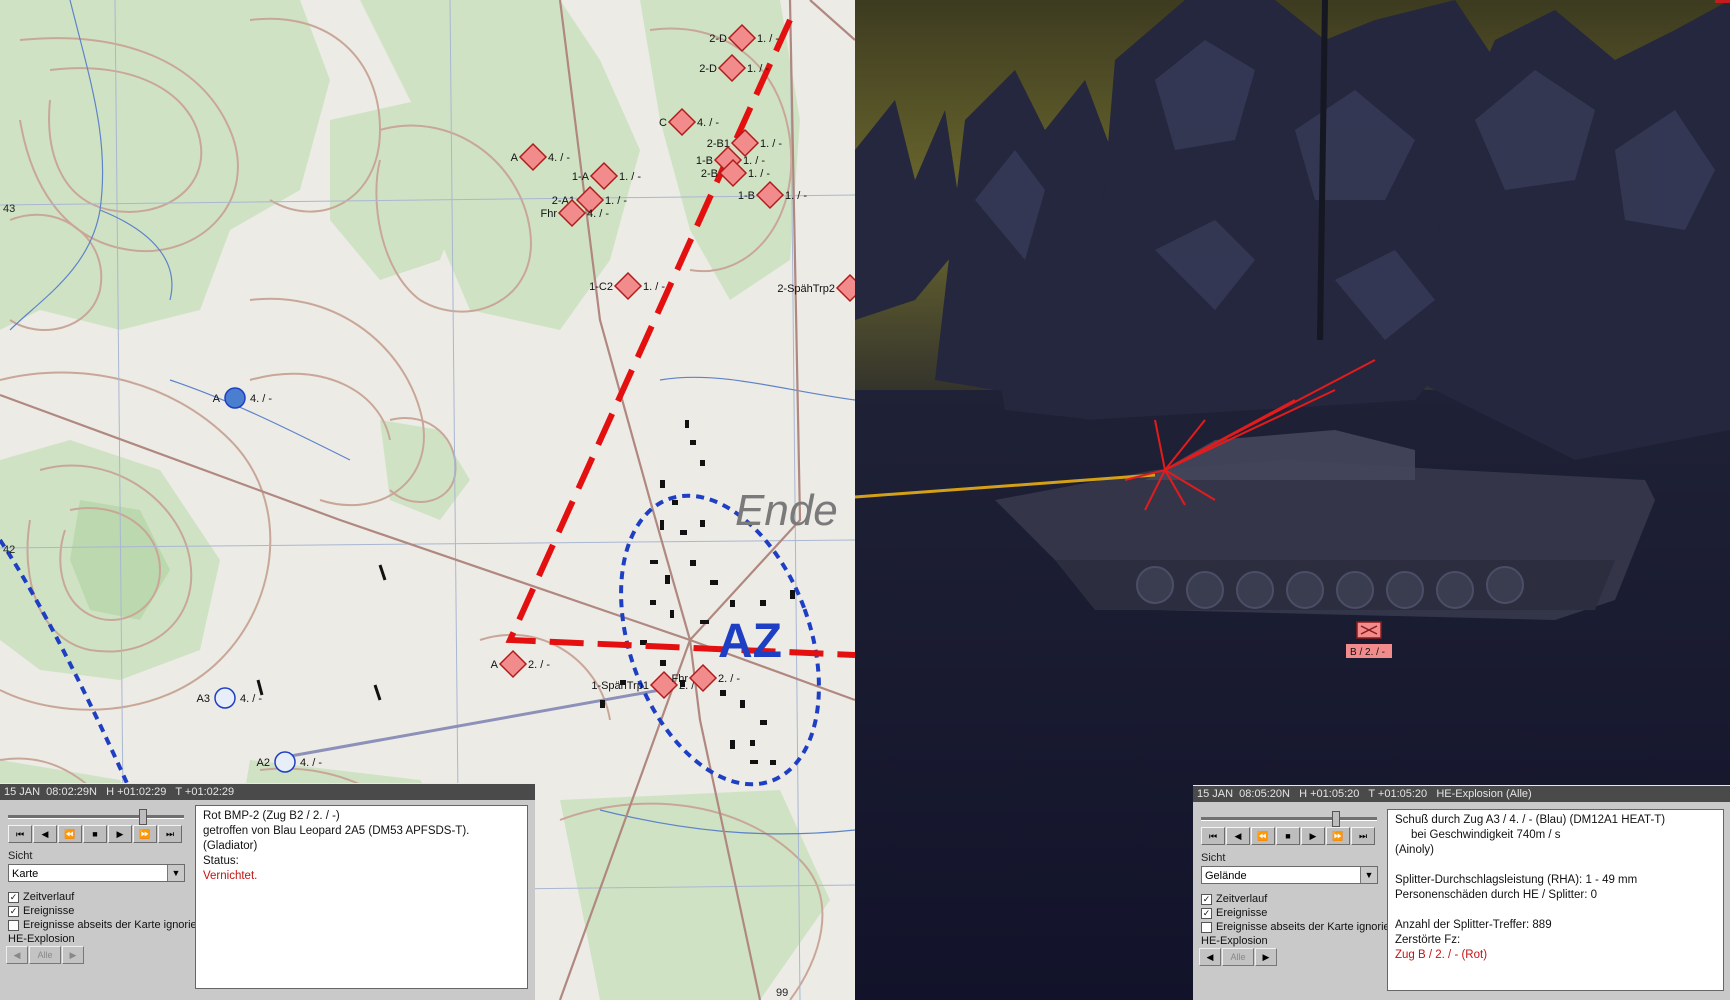 The width and height of the screenshot is (1730, 1000). I want to click on unit-label: 1-C2, so click(601, 287).